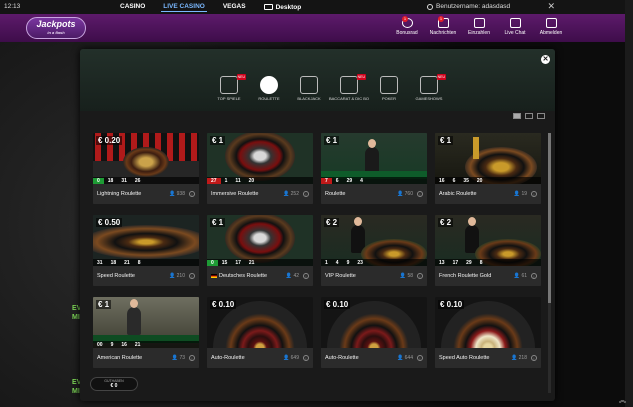  Describe the element at coordinates (524, 276) in the screenshot. I see `player-count-value: 61` at that location.